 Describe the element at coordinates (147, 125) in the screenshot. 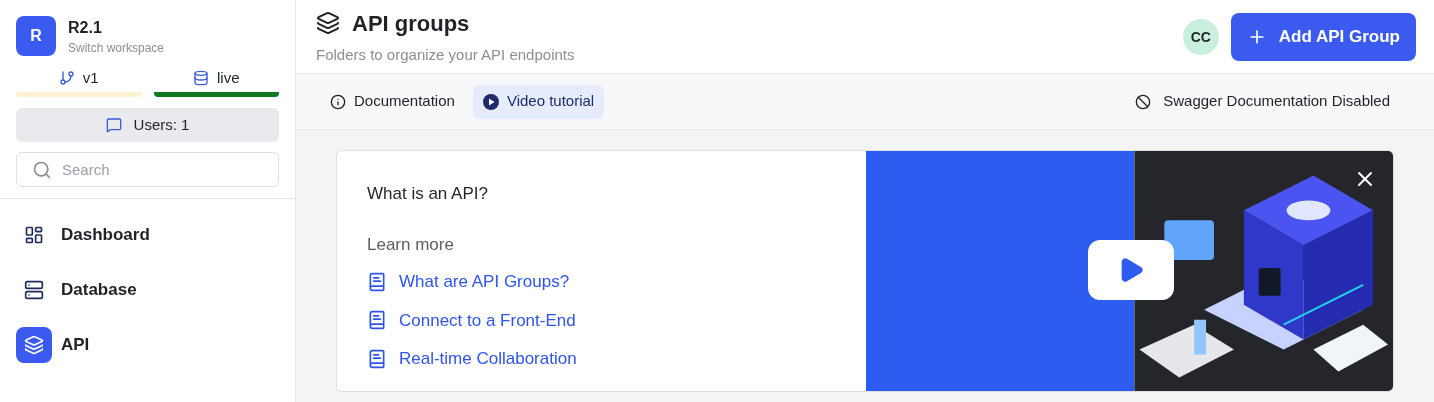

I see `users-button: Users: 1` at that location.